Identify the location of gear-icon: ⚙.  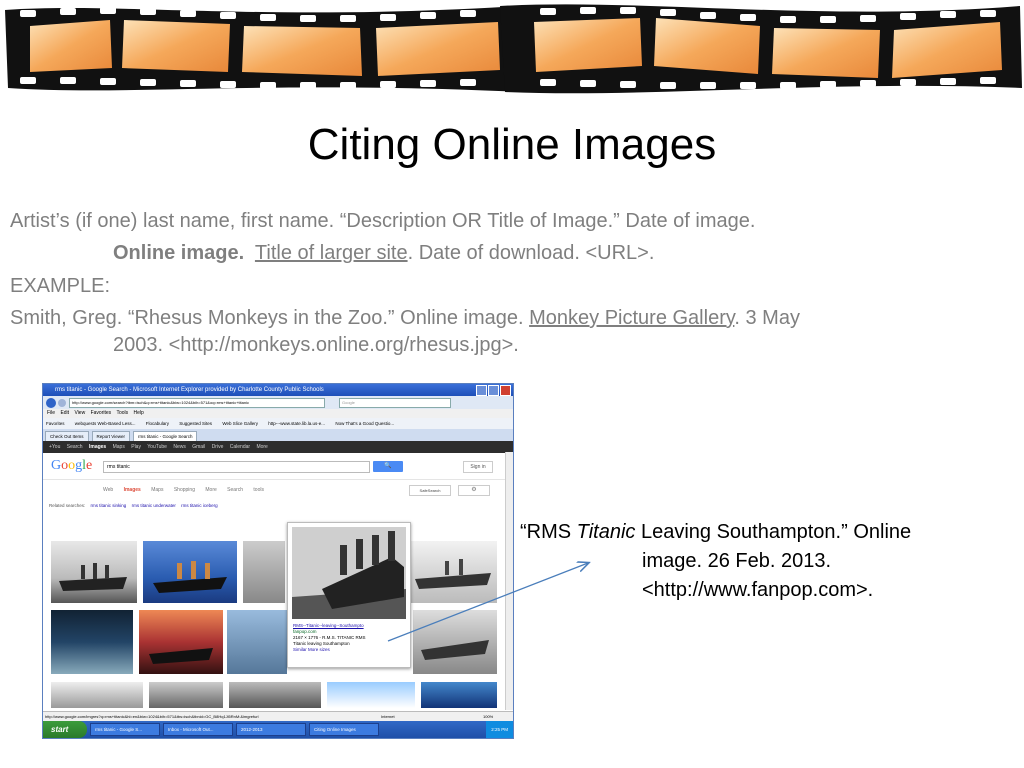
(474, 490).